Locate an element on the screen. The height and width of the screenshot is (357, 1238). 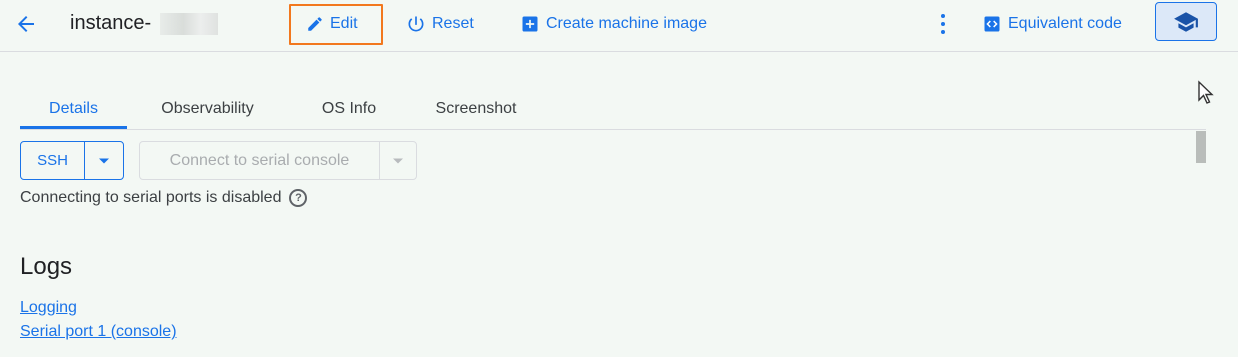
create-machine-image-label: Create machine image is located at coordinates (626, 23).